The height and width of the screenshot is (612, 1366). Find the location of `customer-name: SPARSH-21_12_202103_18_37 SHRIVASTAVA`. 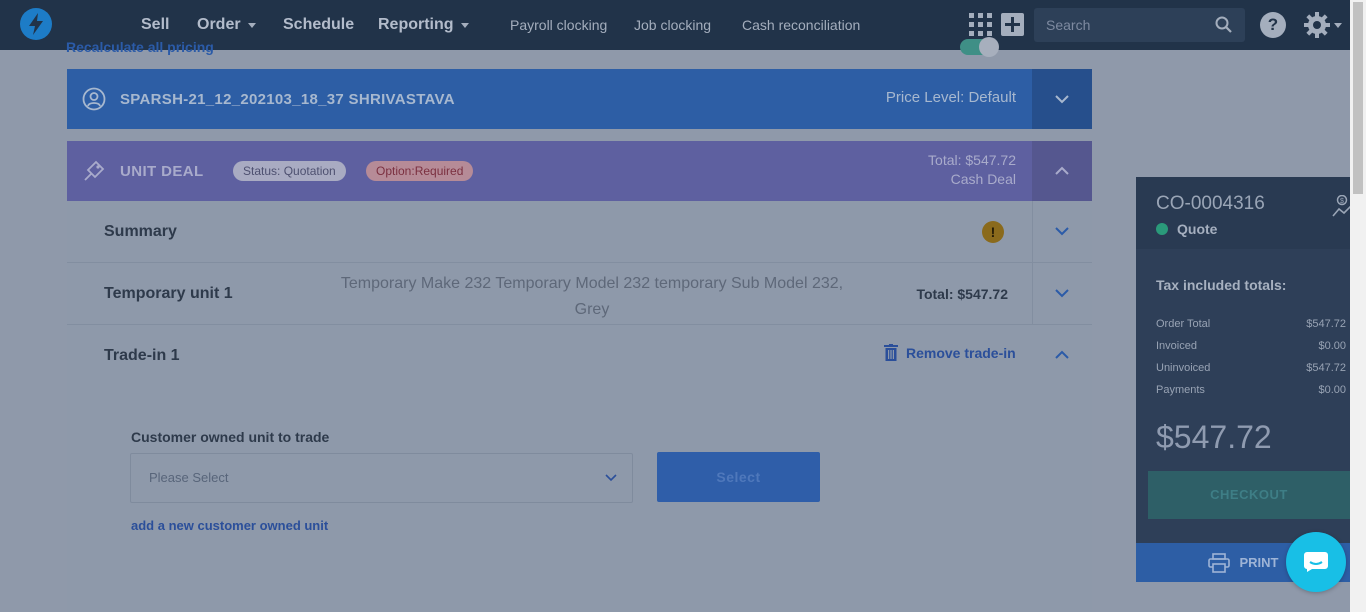

customer-name: SPARSH-21_12_202103_18_37 SHRIVASTAVA is located at coordinates (287, 99).